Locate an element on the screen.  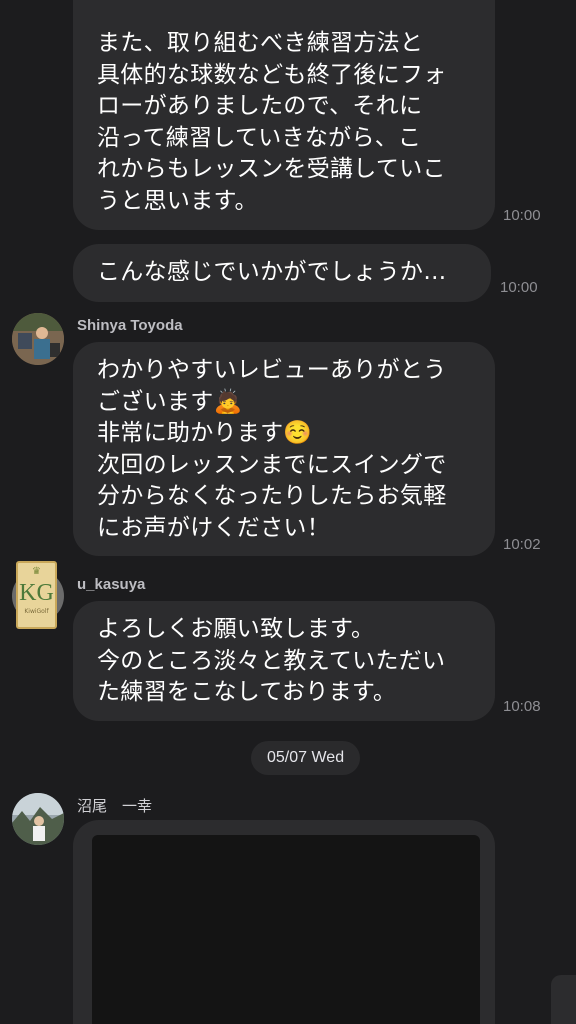
kiwigolf-logo: ♛ KG KiwiGolf is located at coordinates (36, 595).